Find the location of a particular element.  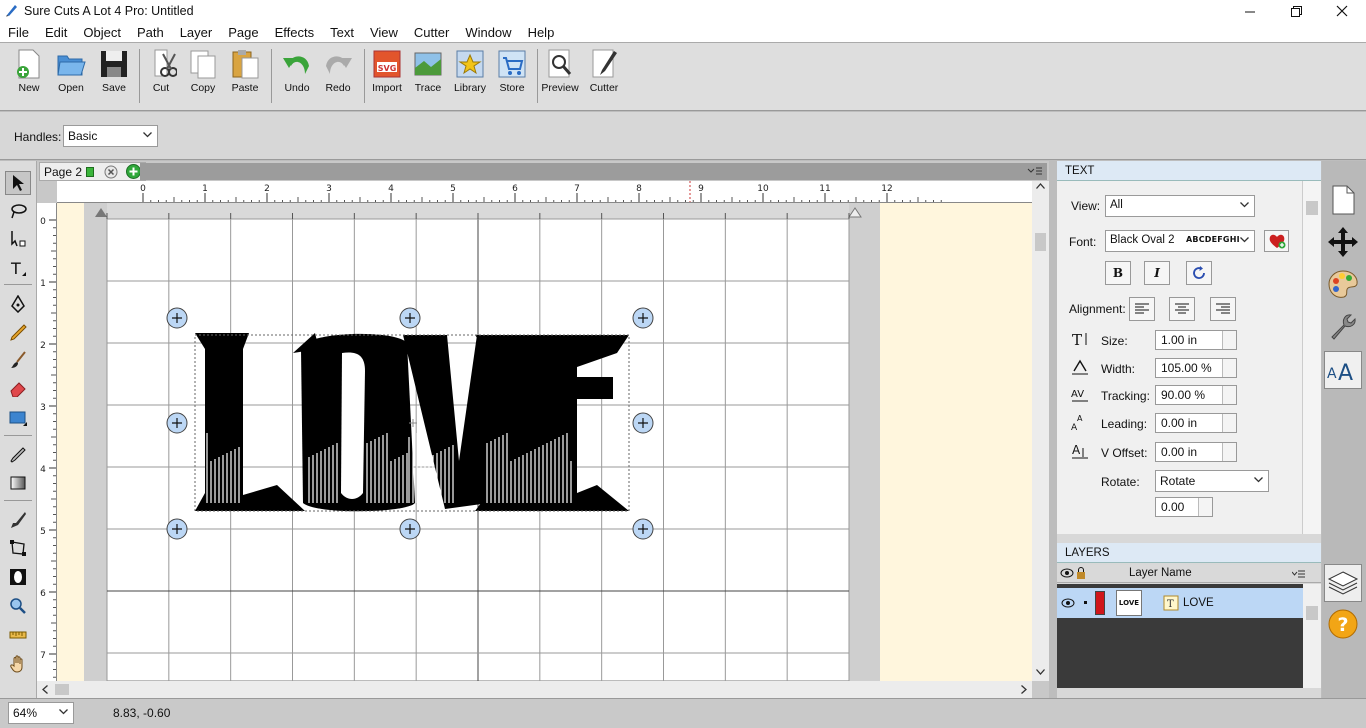

tab-menu-icon is located at coordinates (1035, 171).